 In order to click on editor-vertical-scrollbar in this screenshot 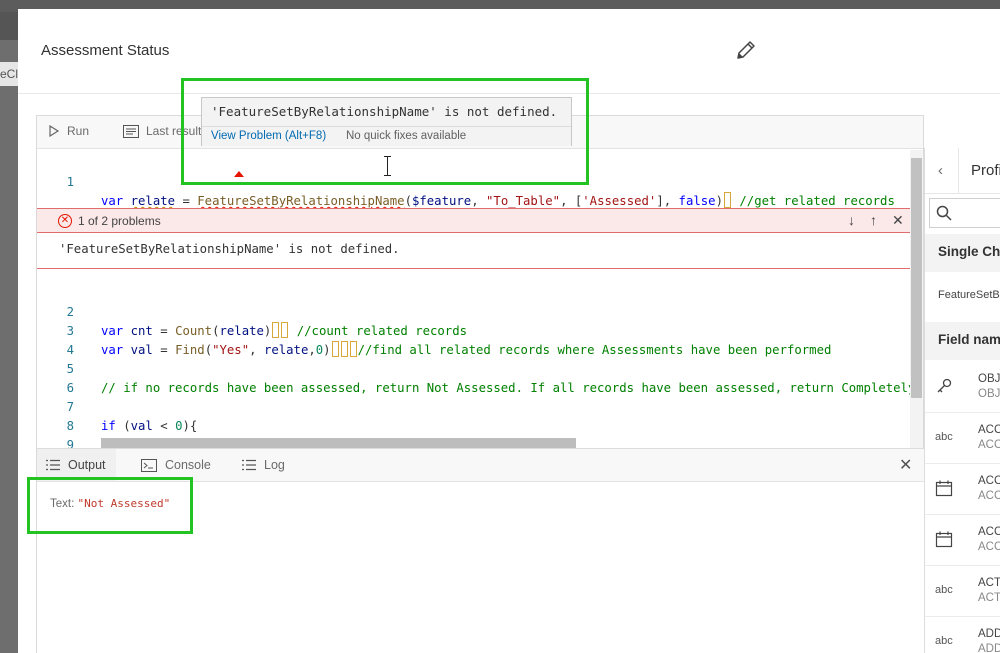, I will do `click(916, 299)`.